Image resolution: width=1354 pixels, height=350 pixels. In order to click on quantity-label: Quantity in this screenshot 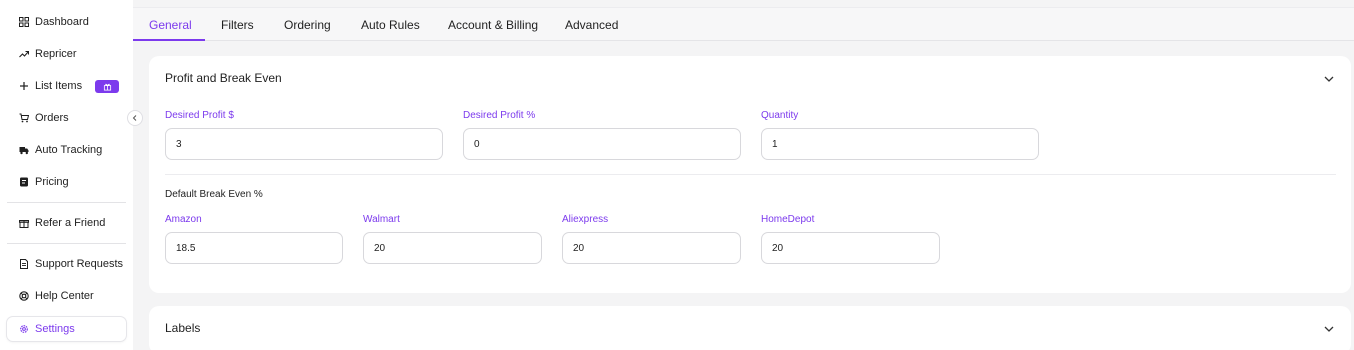, I will do `click(780, 115)`.